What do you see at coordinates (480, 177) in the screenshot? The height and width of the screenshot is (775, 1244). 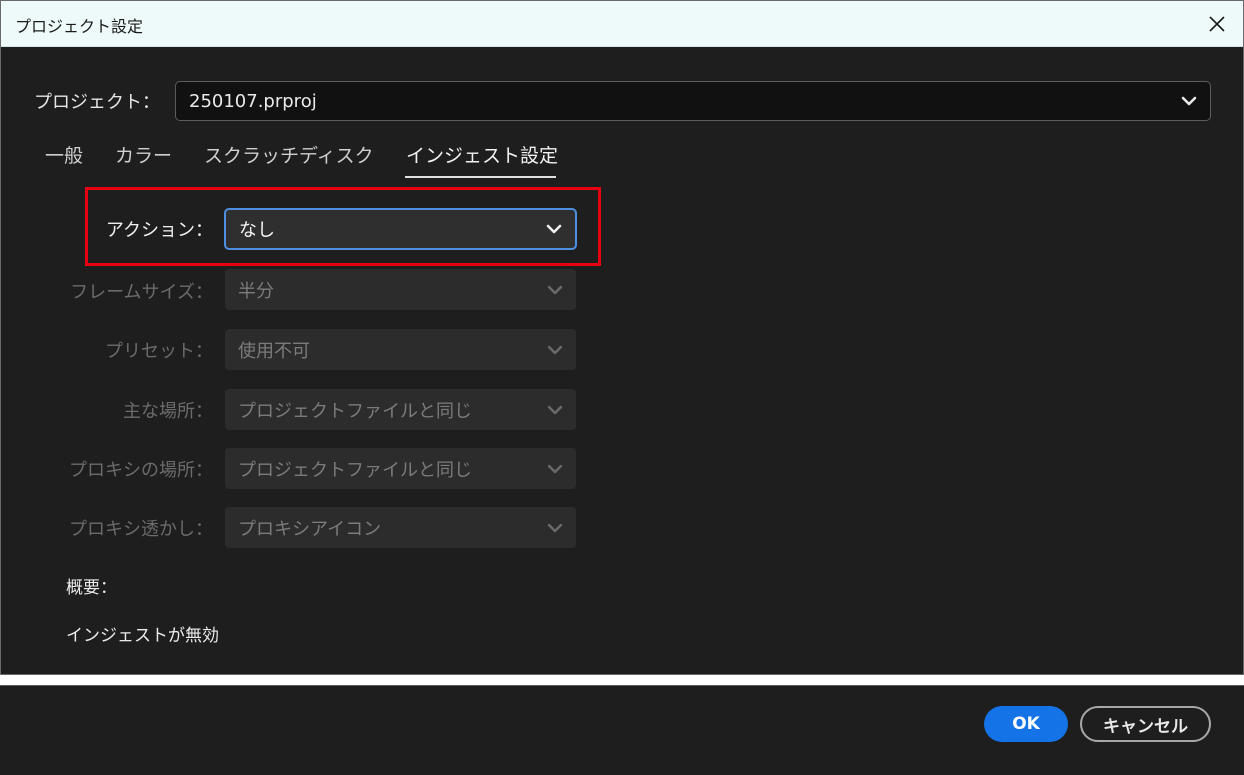 I see `active-tab-indicator` at bounding box center [480, 177].